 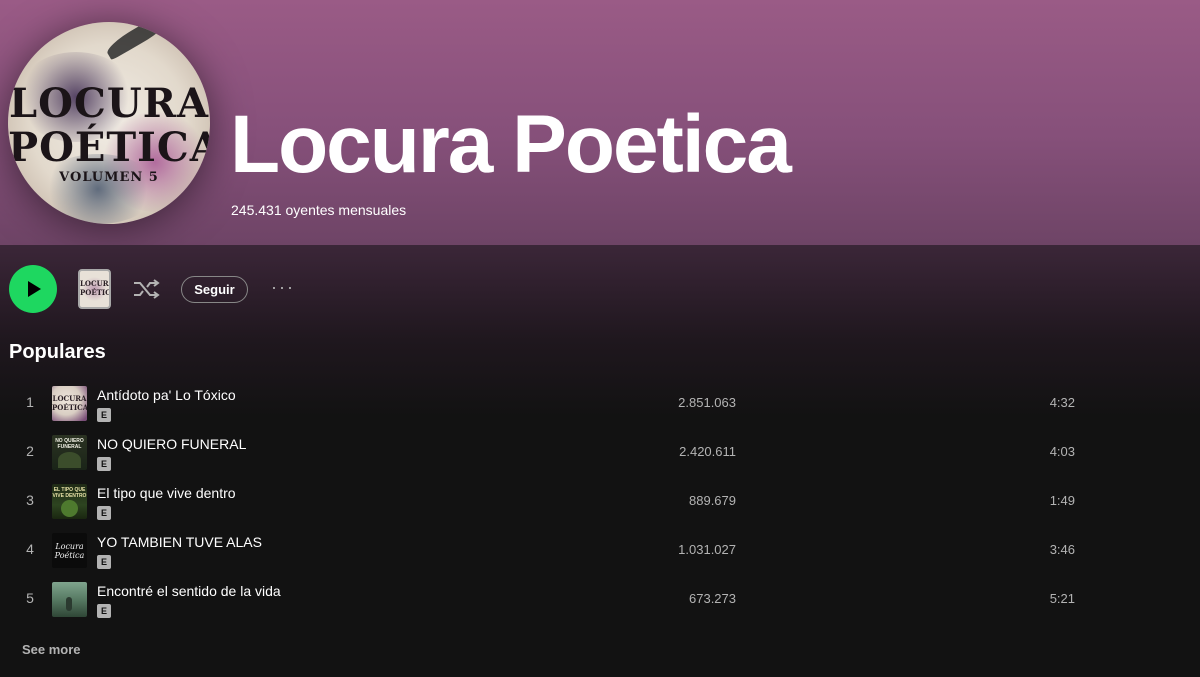 I want to click on track-cover-text: Locura Poética, so click(x=69, y=551).